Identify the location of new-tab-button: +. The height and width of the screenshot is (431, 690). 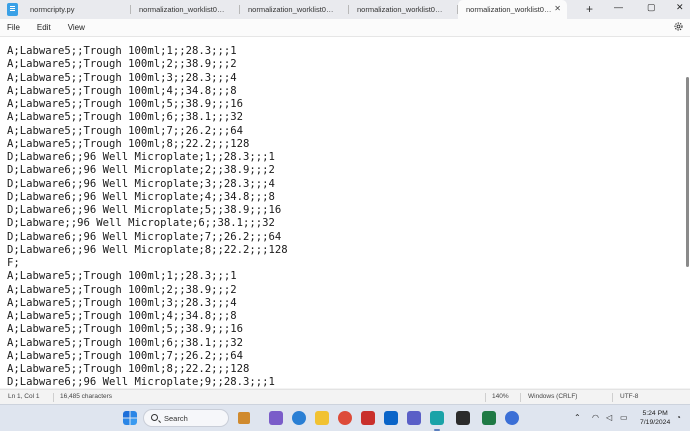
(589, 9).